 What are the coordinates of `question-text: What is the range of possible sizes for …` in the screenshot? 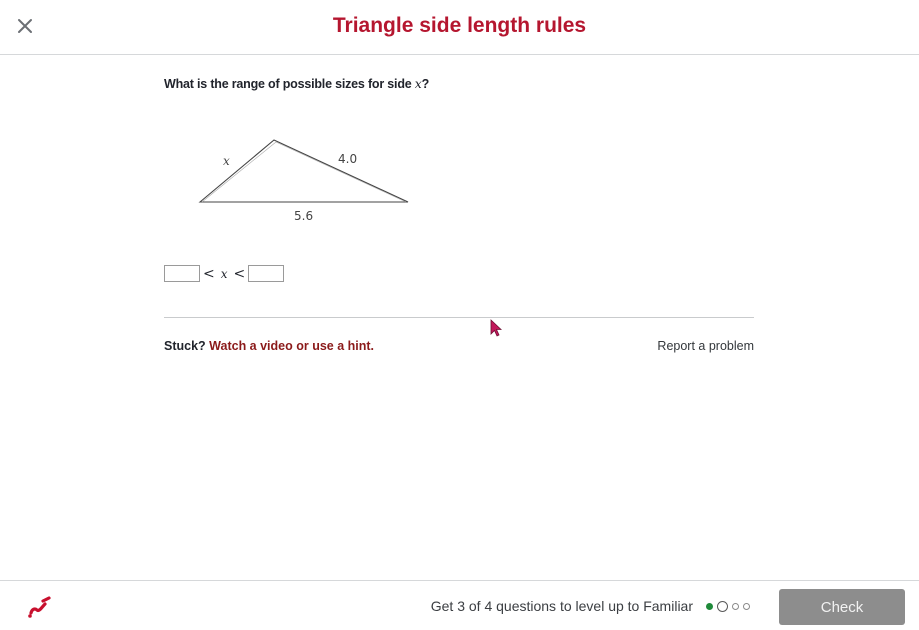 It's located at (296, 83).